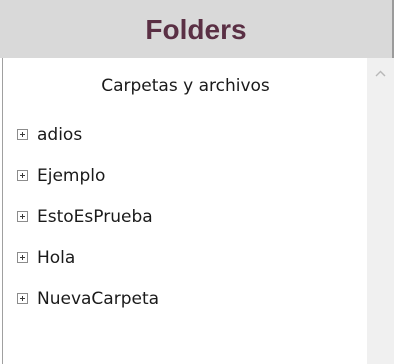 Image resolution: width=396 pixels, height=364 pixels. I want to click on tree-node-ejemplo: Ejemplo, so click(88, 175).